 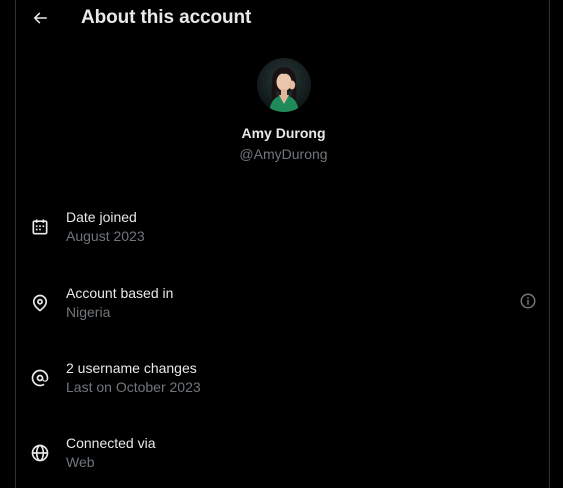 What do you see at coordinates (40, 453) in the screenshot?
I see `globe-icon` at bounding box center [40, 453].